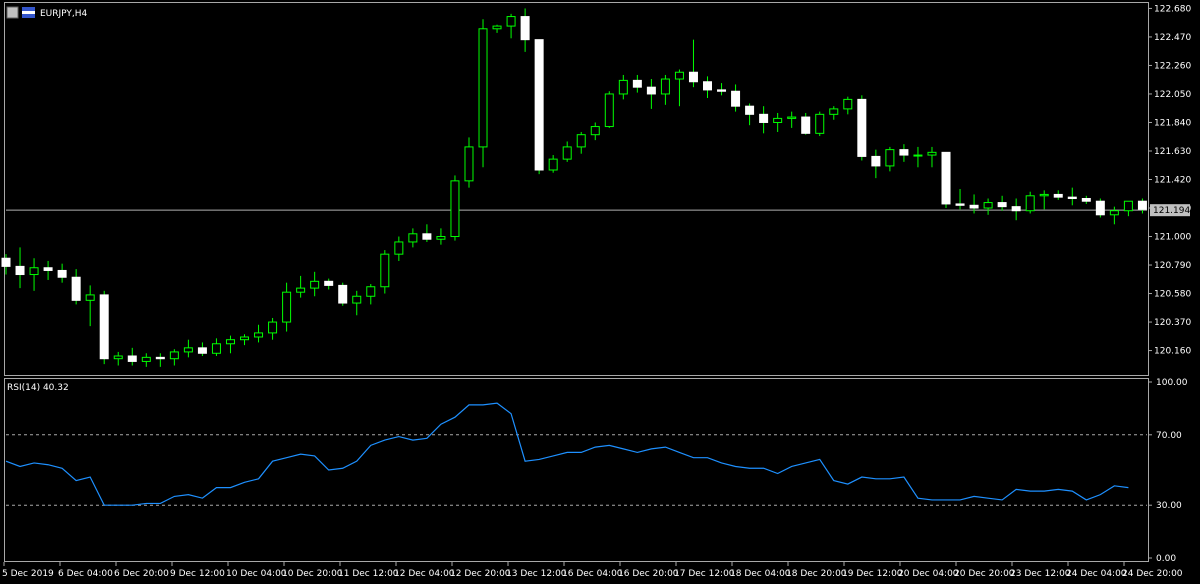  I want to click on current-price-label: 121.194, so click(1171, 211).